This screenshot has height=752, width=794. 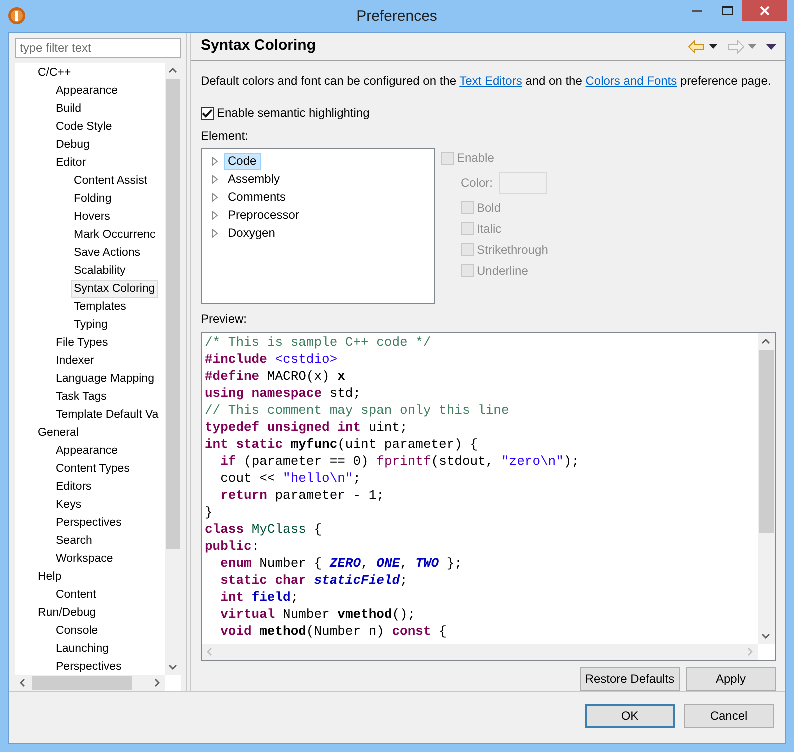 I want to click on tree-item: Mark Occurrenc, so click(x=115, y=235).